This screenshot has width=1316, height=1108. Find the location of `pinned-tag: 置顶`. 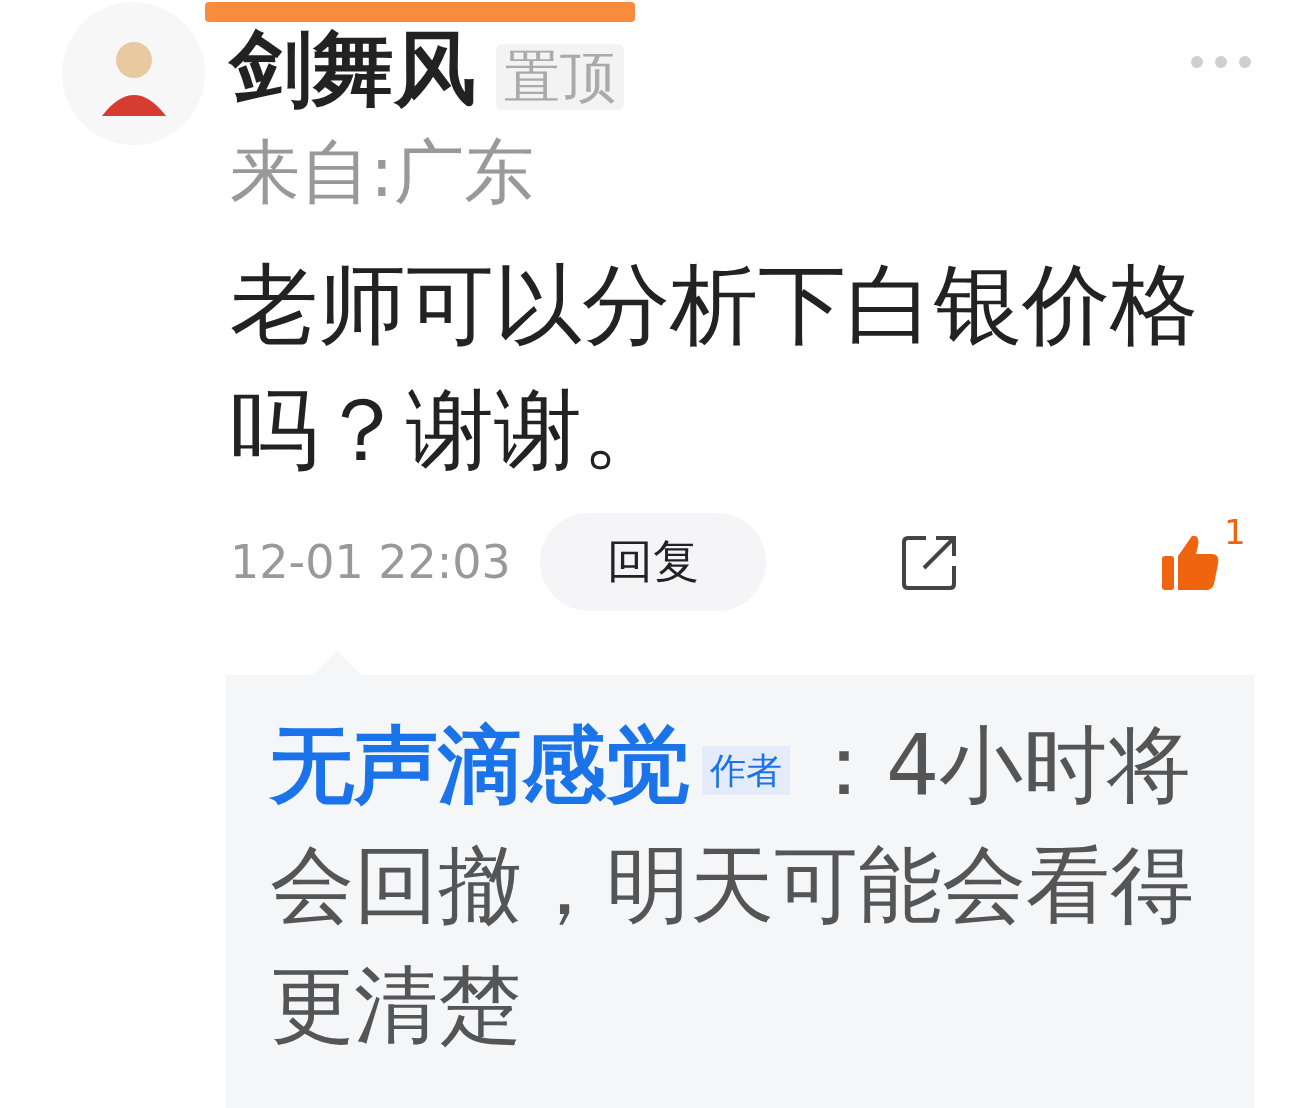

pinned-tag: 置顶 is located at coordinates (560, 77).